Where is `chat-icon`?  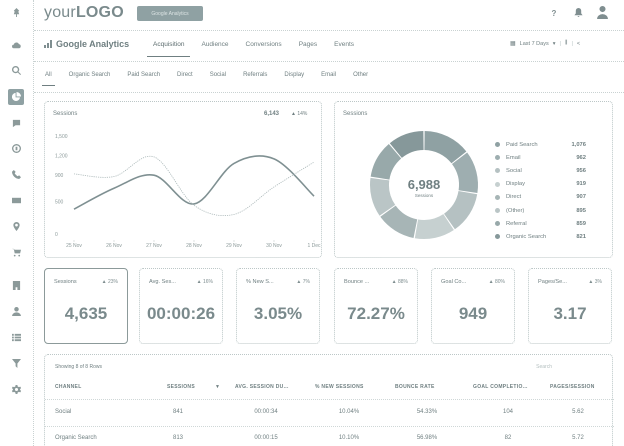 chat-icon is located at coordinates (16, 124).